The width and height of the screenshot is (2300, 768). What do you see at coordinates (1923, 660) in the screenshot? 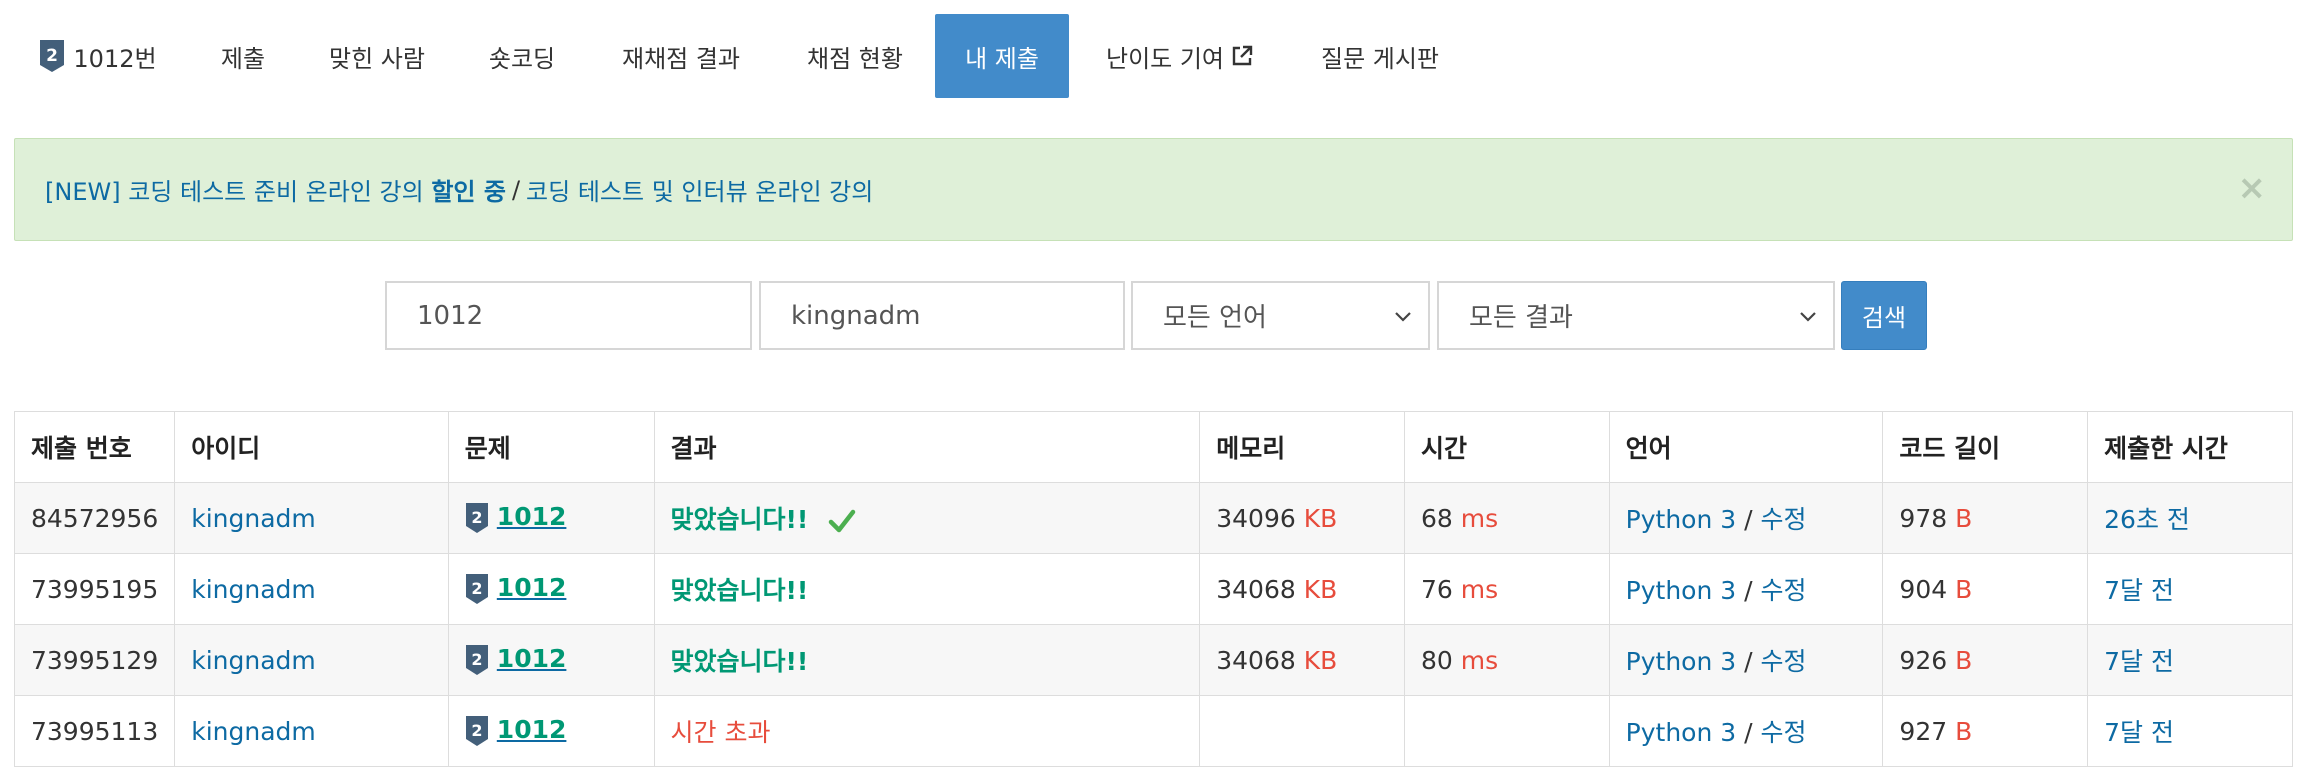
I see `code-length-value: 926` at bounding box center [1923, 660].